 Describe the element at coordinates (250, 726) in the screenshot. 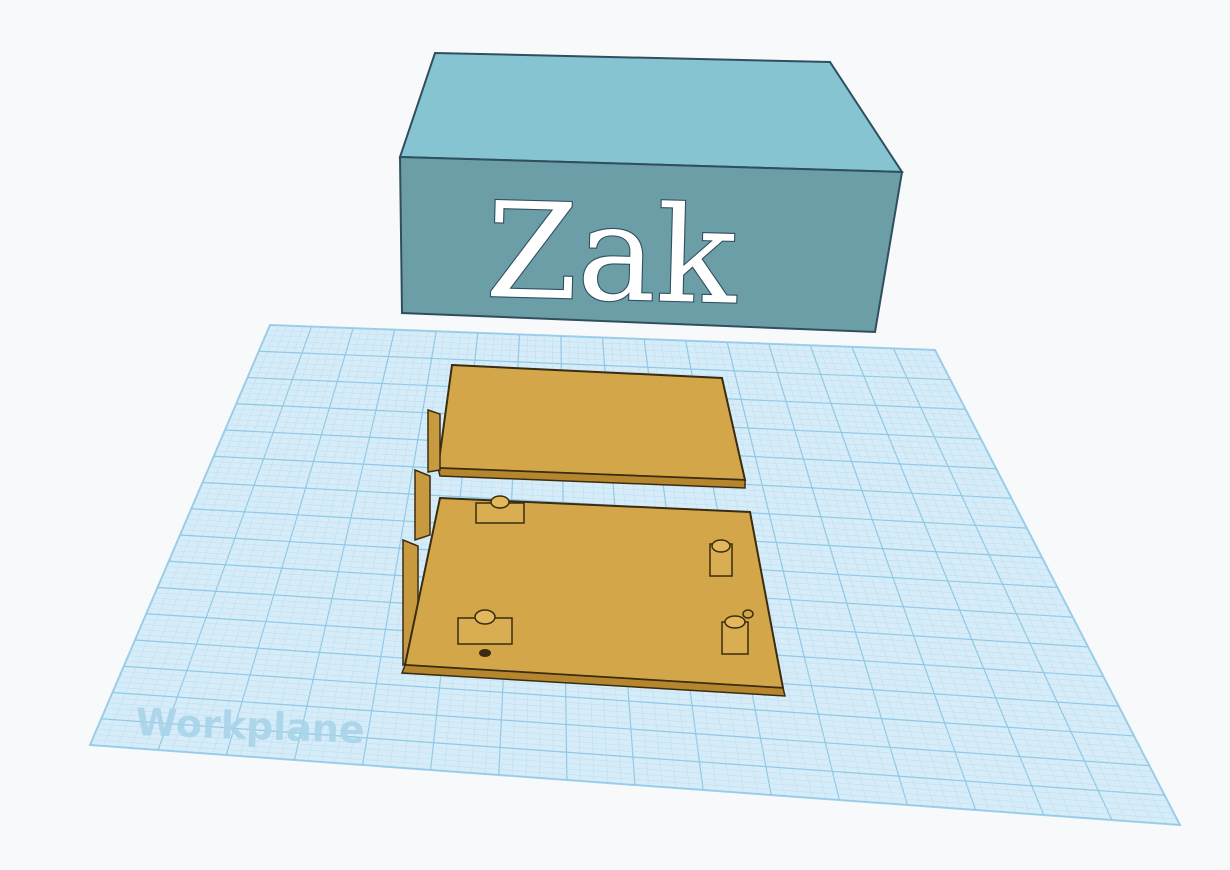

I see `workplane-label: Workplane` at that location.